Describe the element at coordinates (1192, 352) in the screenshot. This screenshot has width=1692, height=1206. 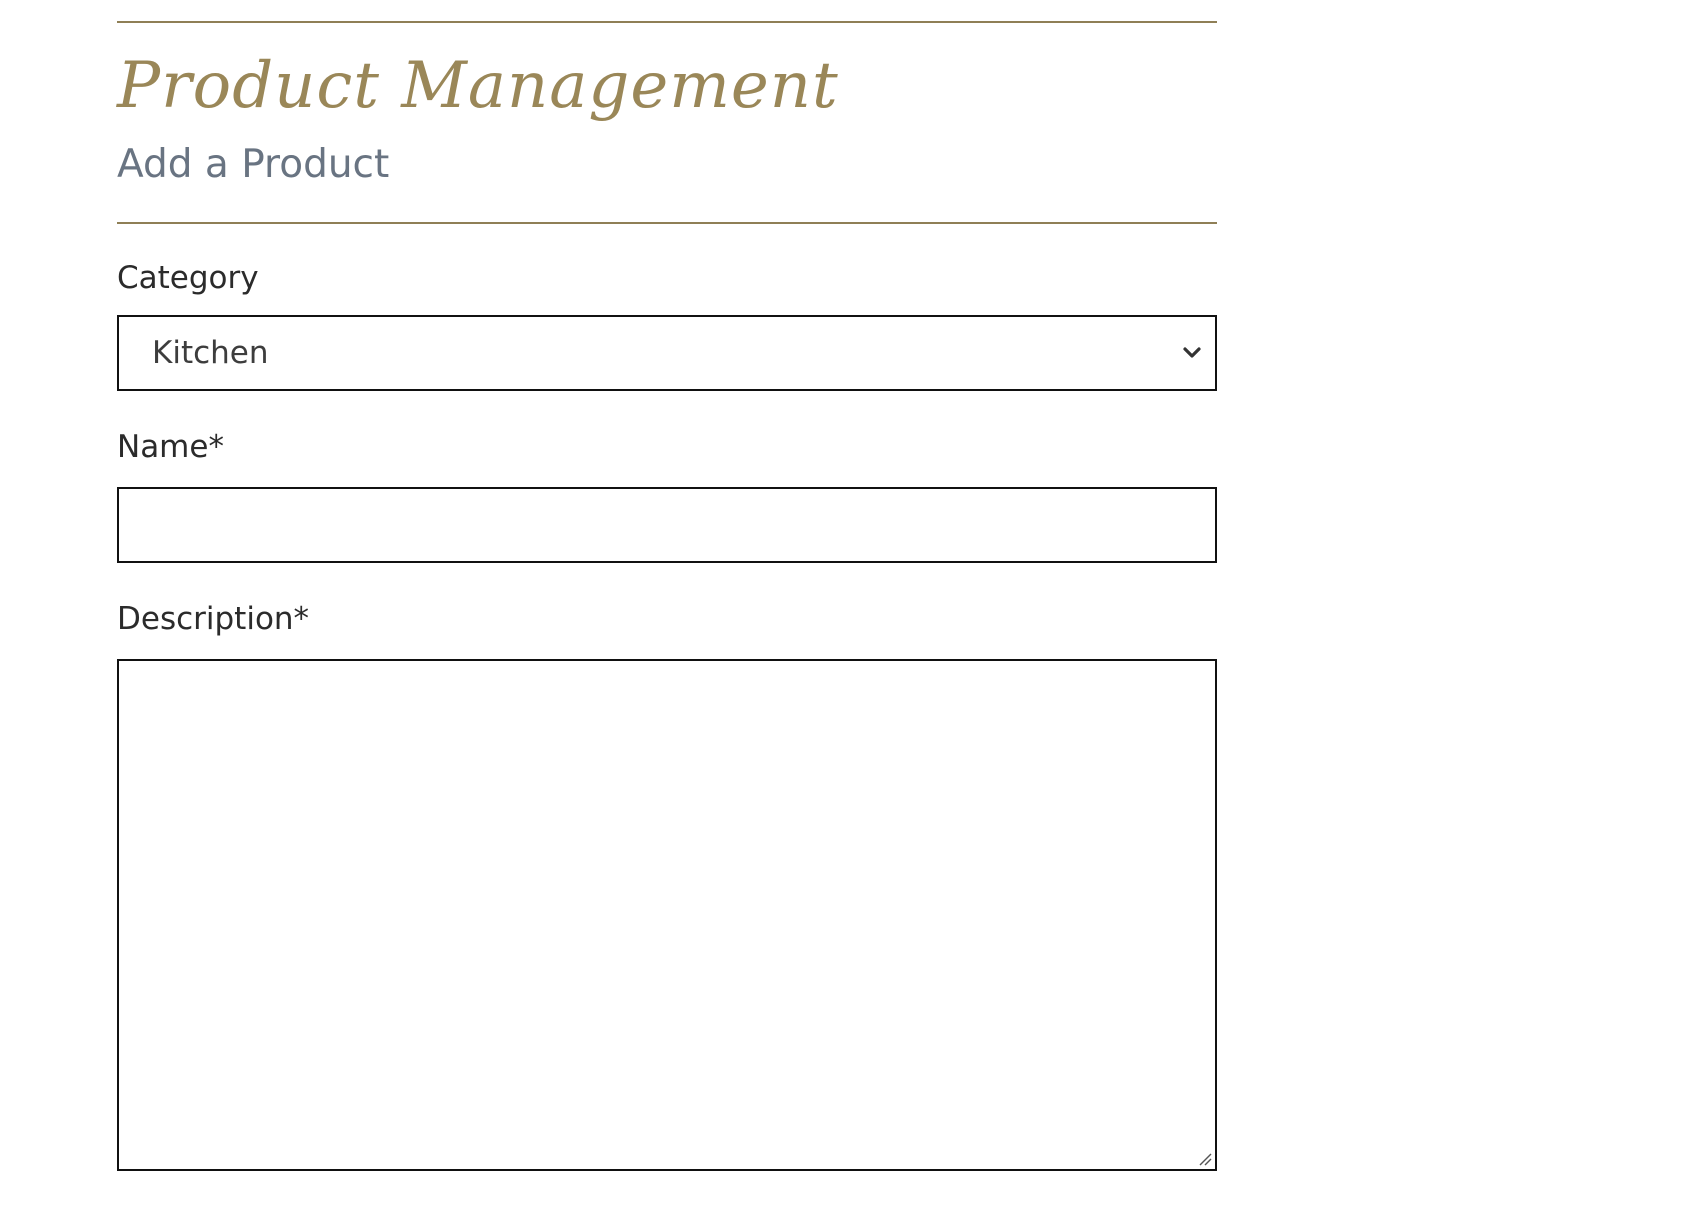
I see `chevron-down-icon` at that location.